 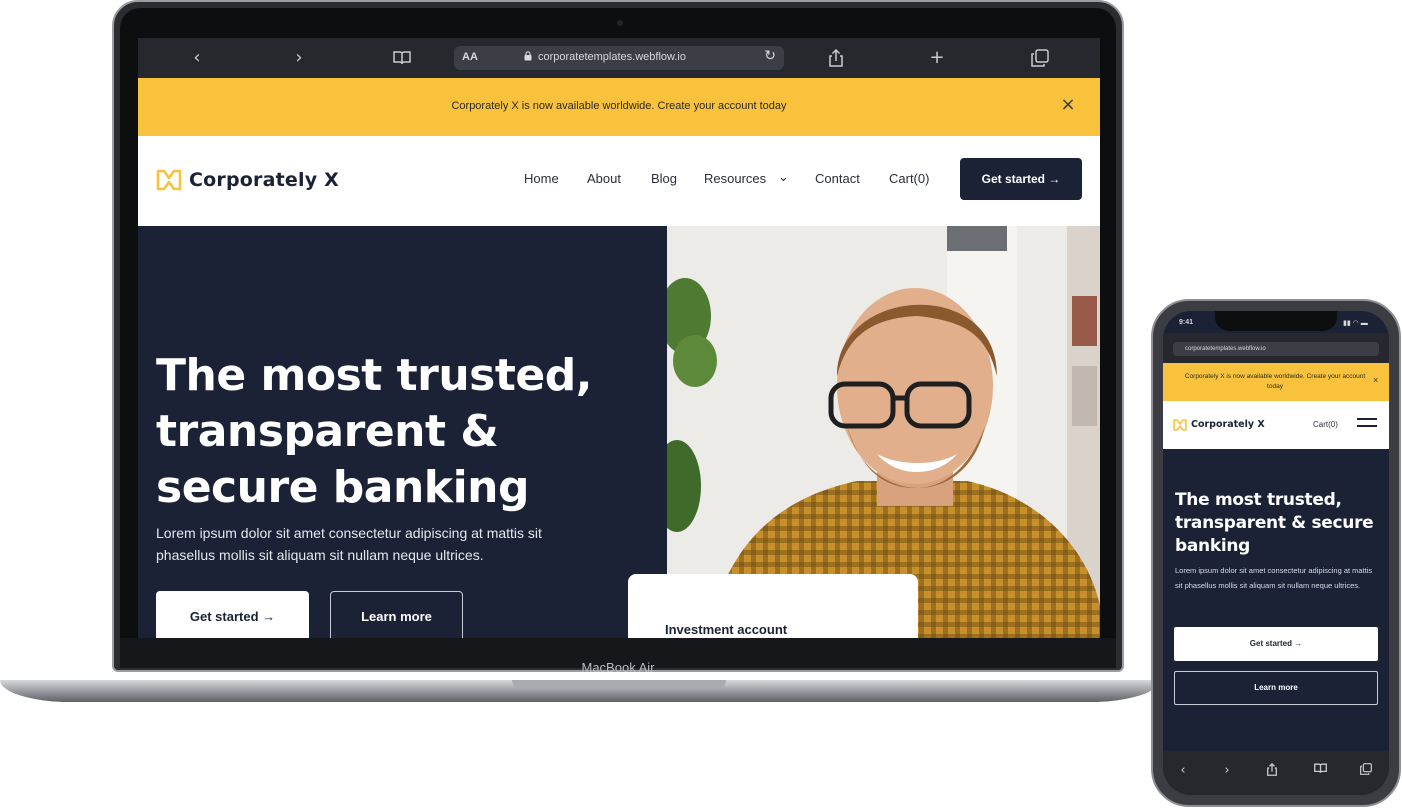 I want to click on address-bar: AA corporatetemplates.webflow.io ↻, so click(x=619, y=58).